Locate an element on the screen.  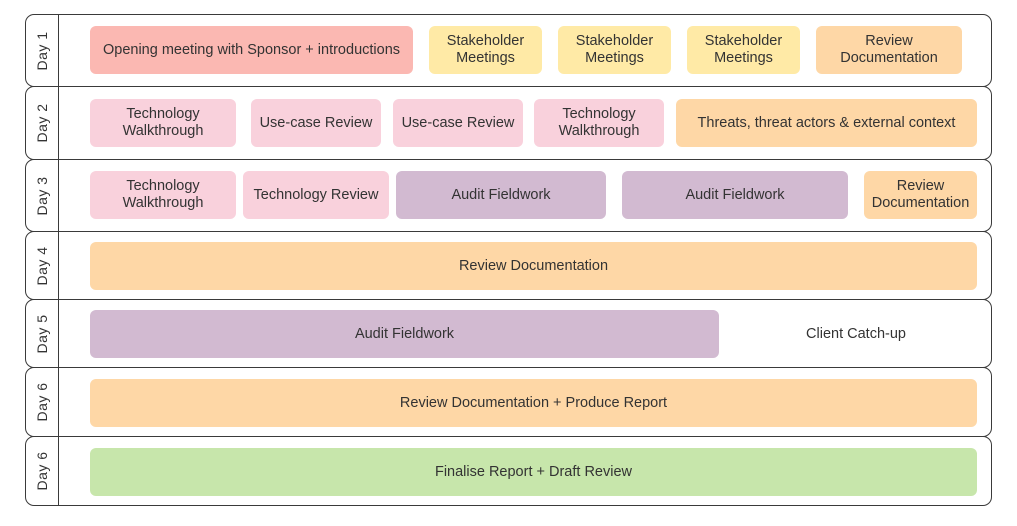
day-label-text: Day 2 is located at coordinates (42, 123).